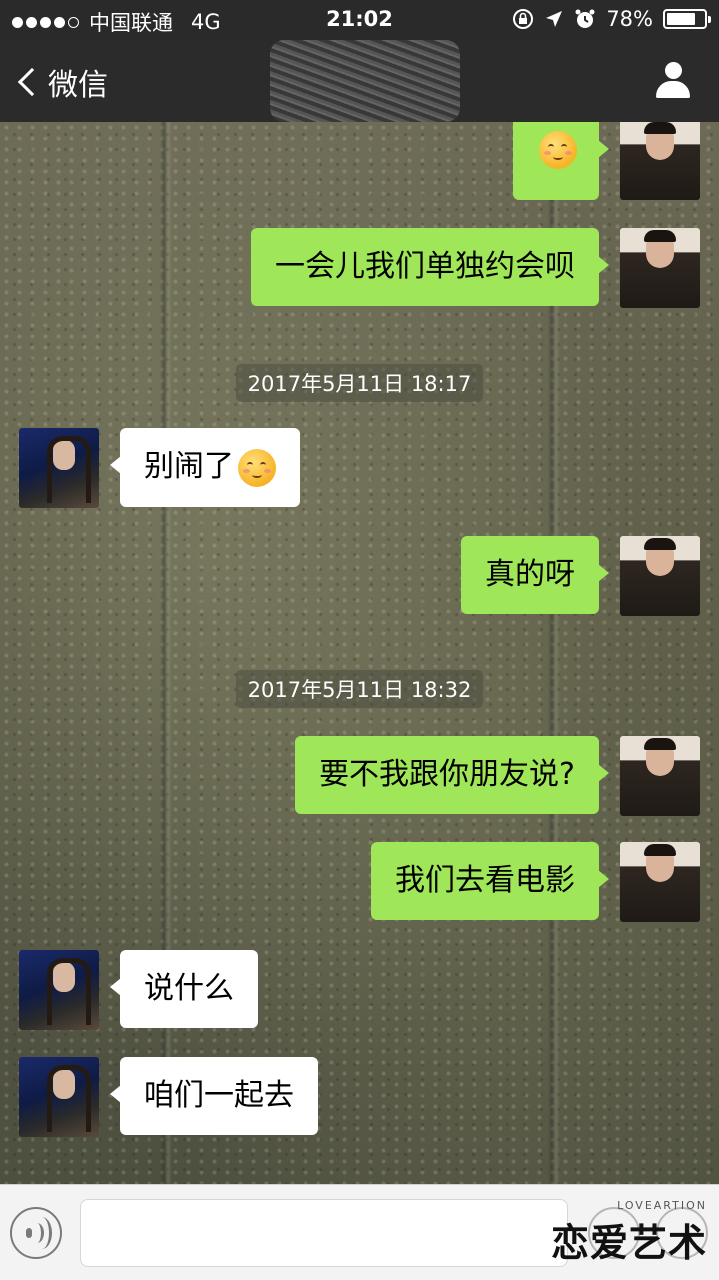  Describe the element at coordinates (189, 466) in the screenshot. I see `message-text: 别闹了` at that location.